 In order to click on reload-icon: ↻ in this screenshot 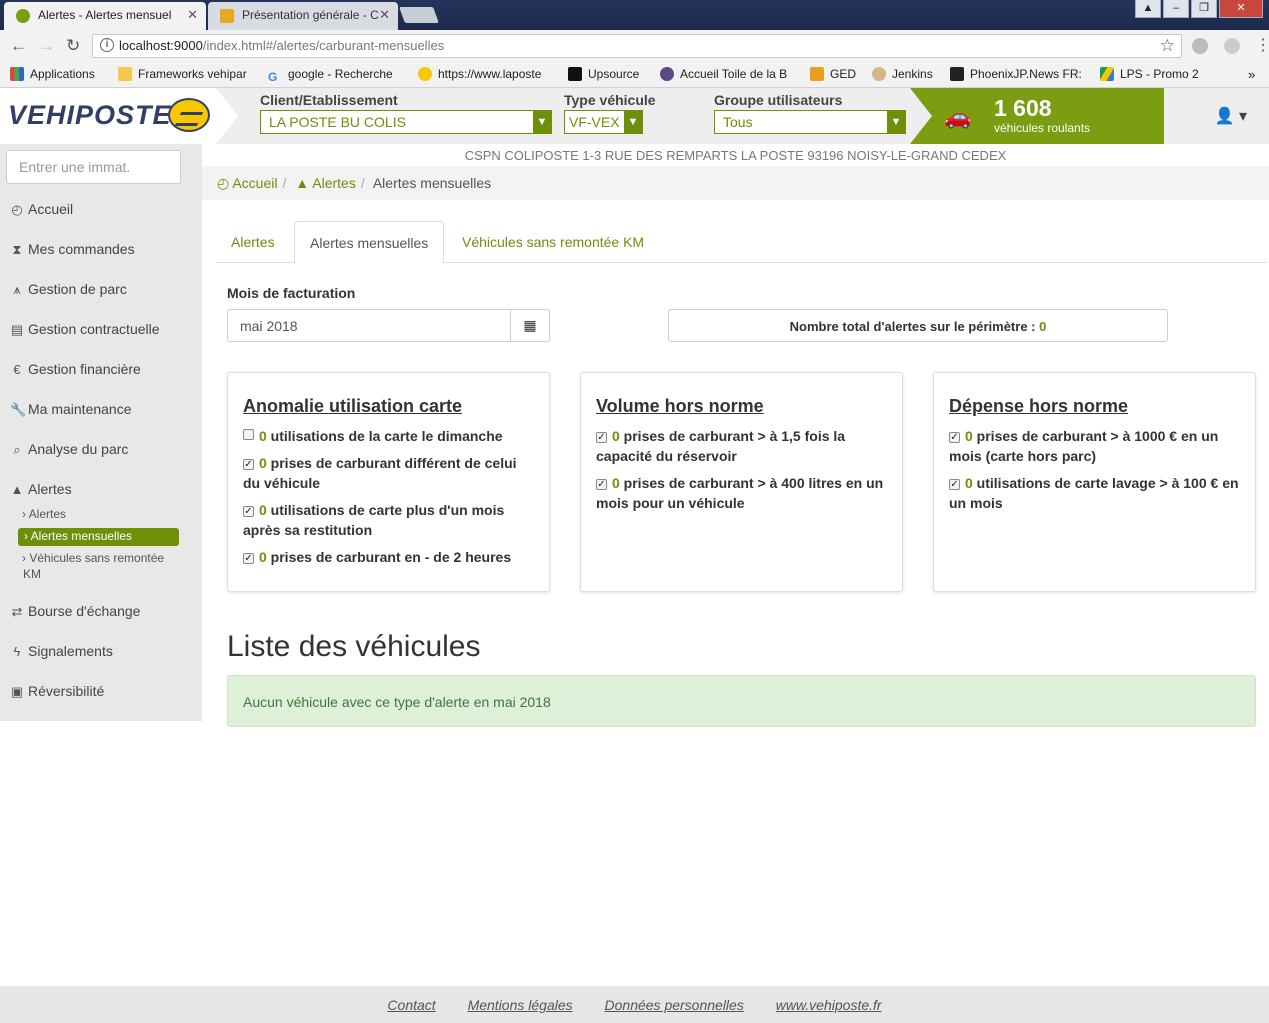, I will do `click(73, 46)`.